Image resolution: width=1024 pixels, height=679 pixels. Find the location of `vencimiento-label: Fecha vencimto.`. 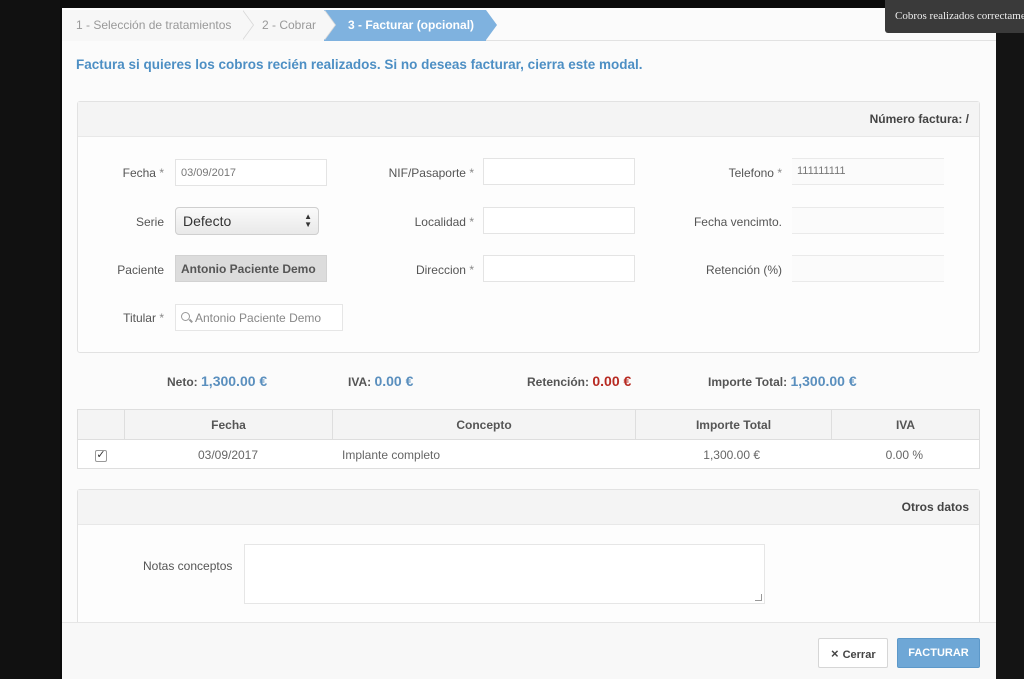

vencimiento-label: Fecha vencimto. is located at coordinates (737, 222).